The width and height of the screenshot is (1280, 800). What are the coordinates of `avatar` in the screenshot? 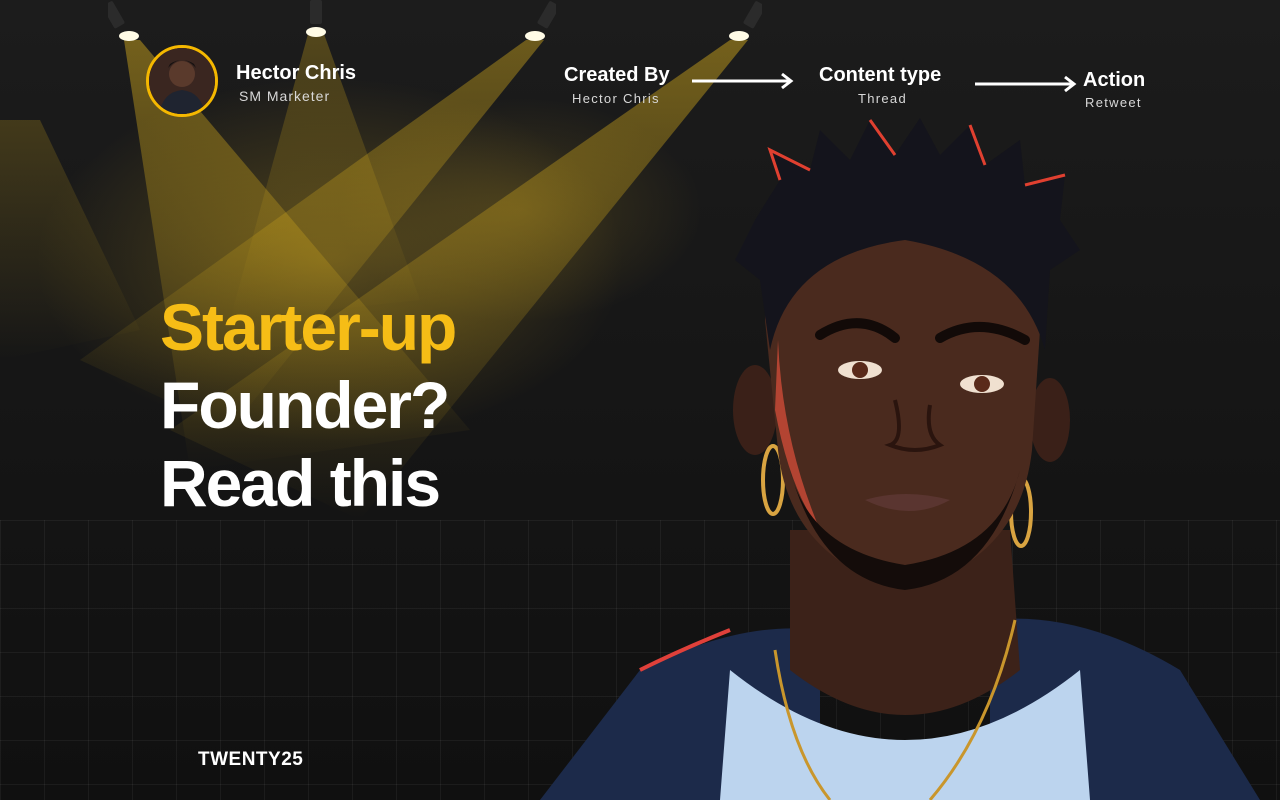 It's located at (182, 81).